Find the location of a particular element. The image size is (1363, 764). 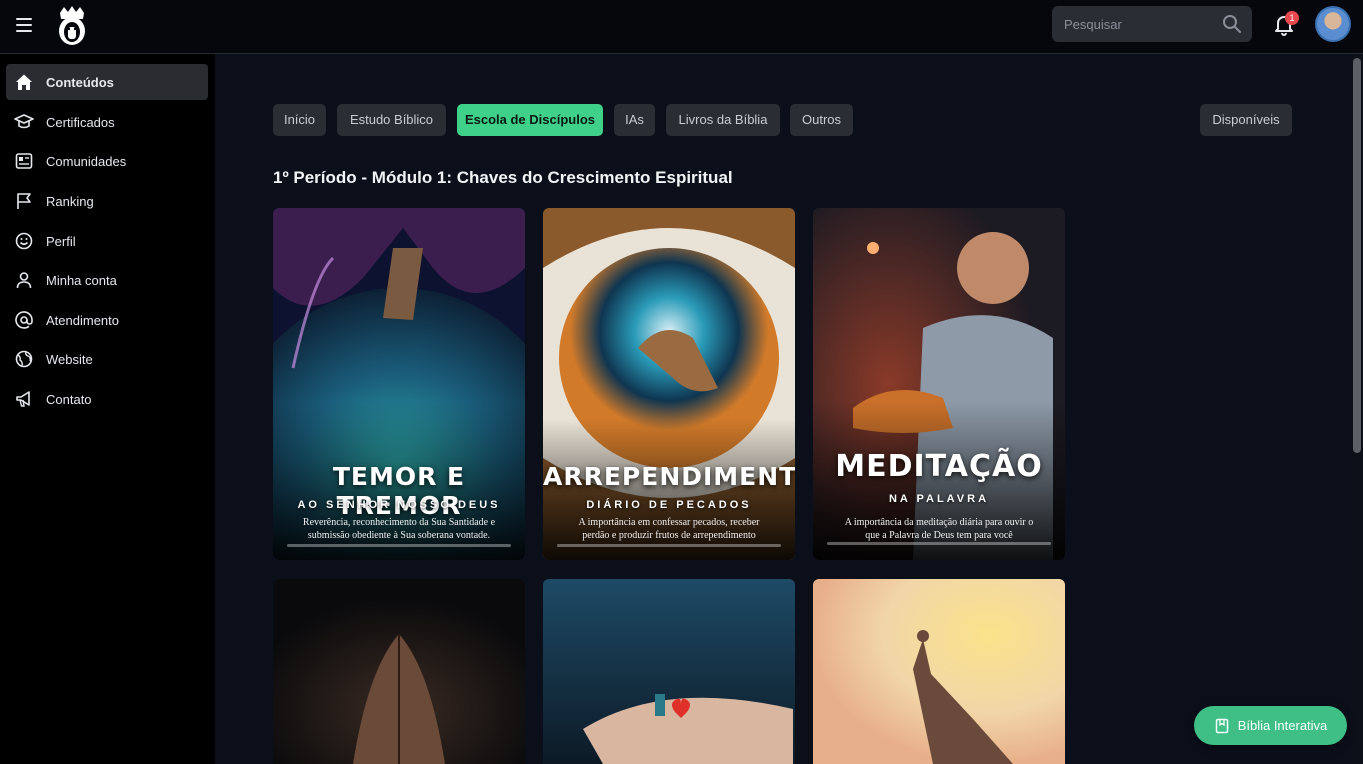

top-bar: 1 is located at coordinates (681, 27).